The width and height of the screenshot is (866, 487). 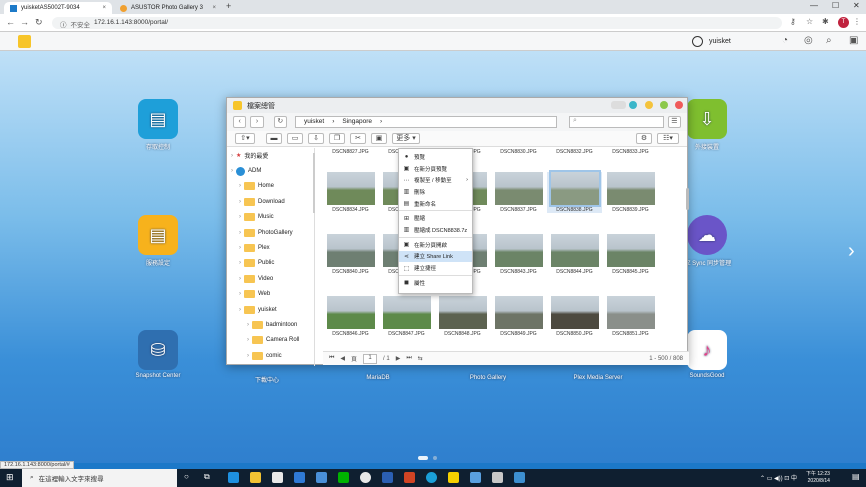 I want to click on context-menu-item: ▣ 在新分頁預覽, so click(x=435, y=169).